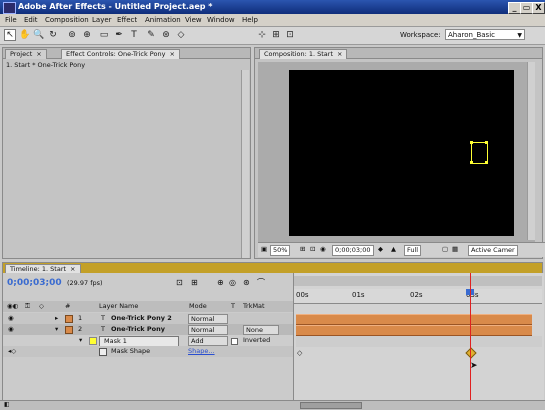 This screenshot has width=545, height=410. I want to click on hand-tool-icon: ✋, so click(25, 35).